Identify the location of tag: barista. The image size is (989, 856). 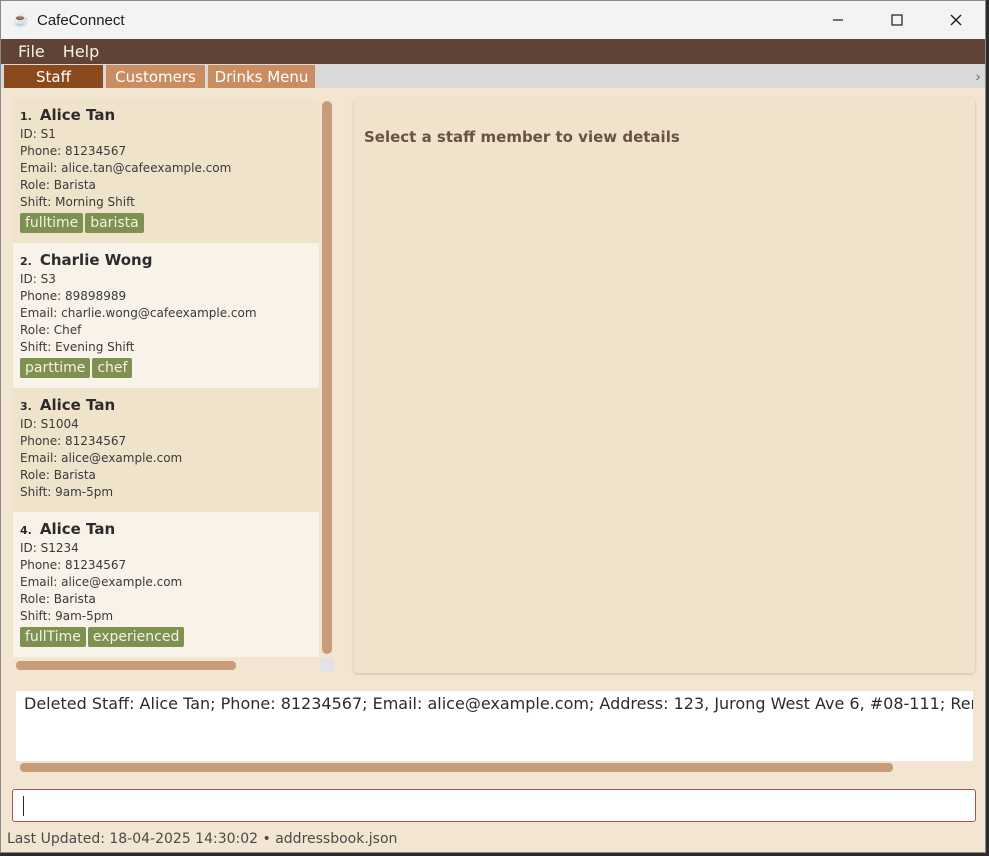
(114, 223).